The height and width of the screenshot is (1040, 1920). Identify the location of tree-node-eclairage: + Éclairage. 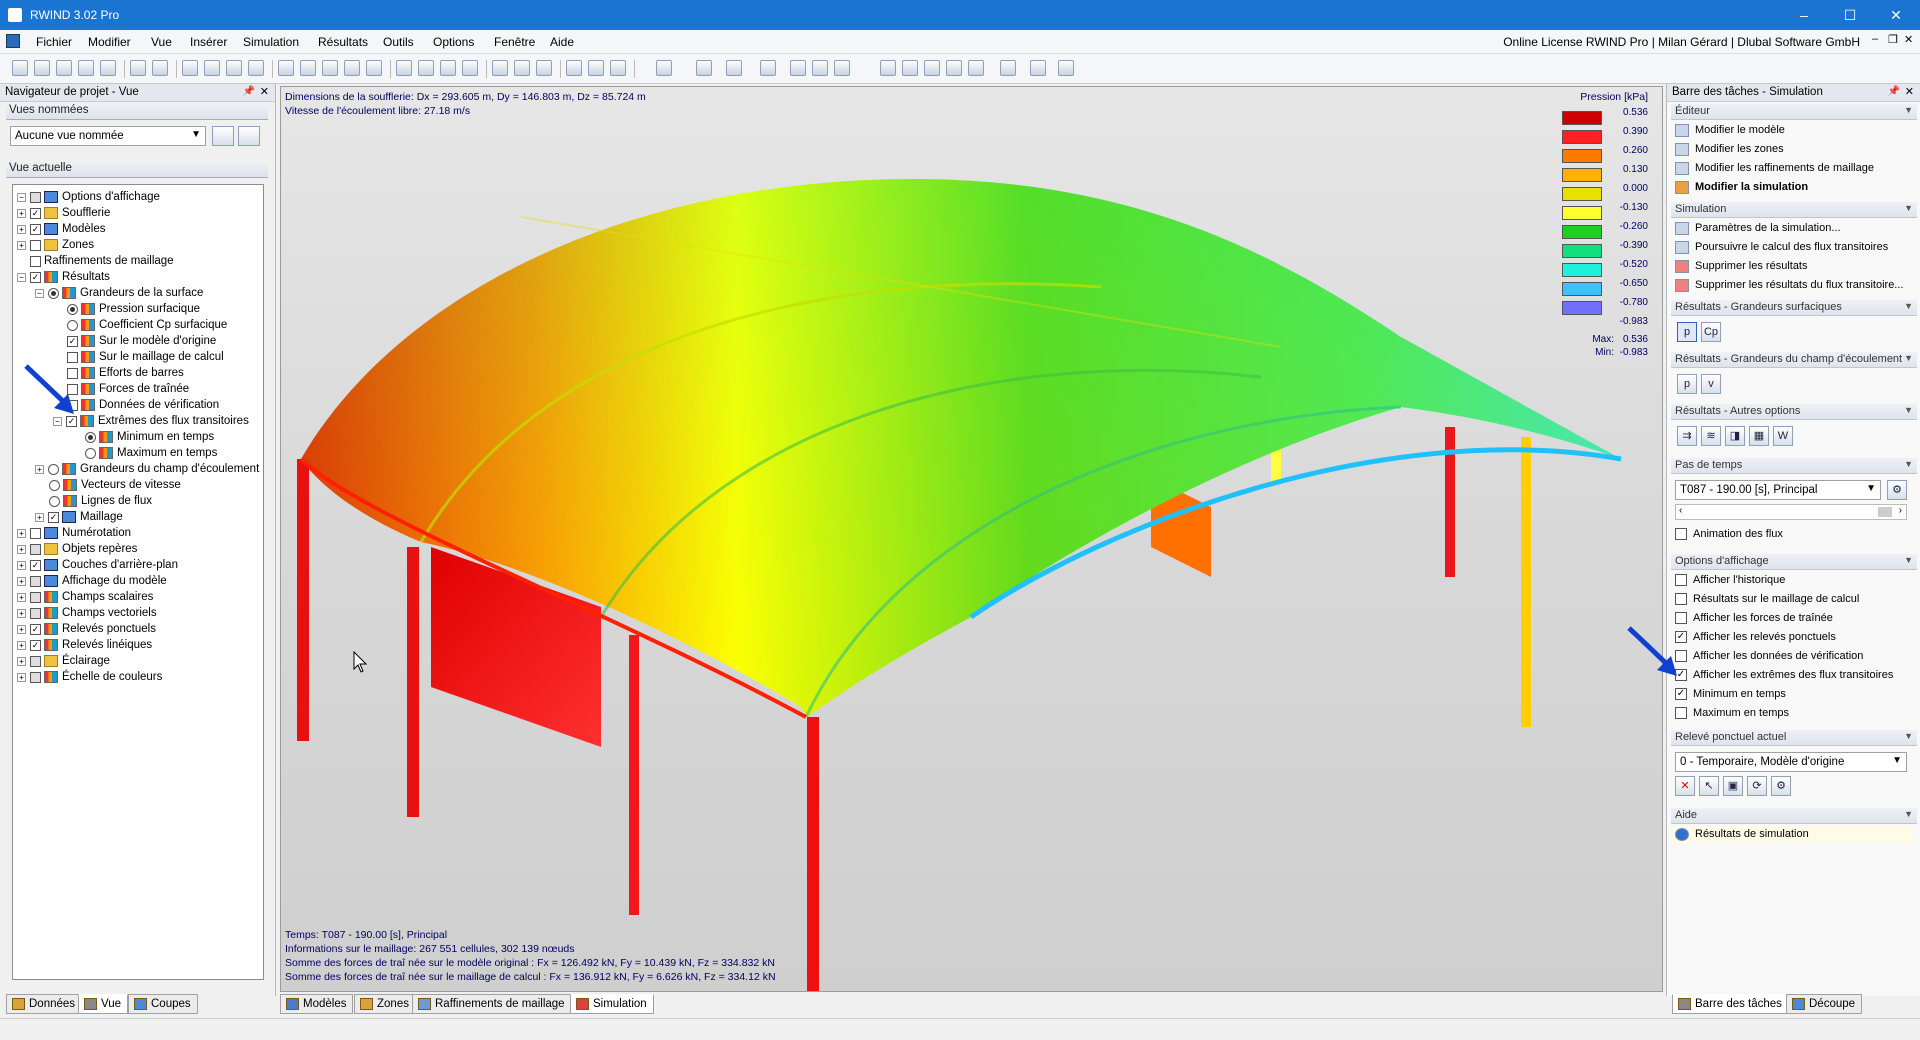
(63, 661).